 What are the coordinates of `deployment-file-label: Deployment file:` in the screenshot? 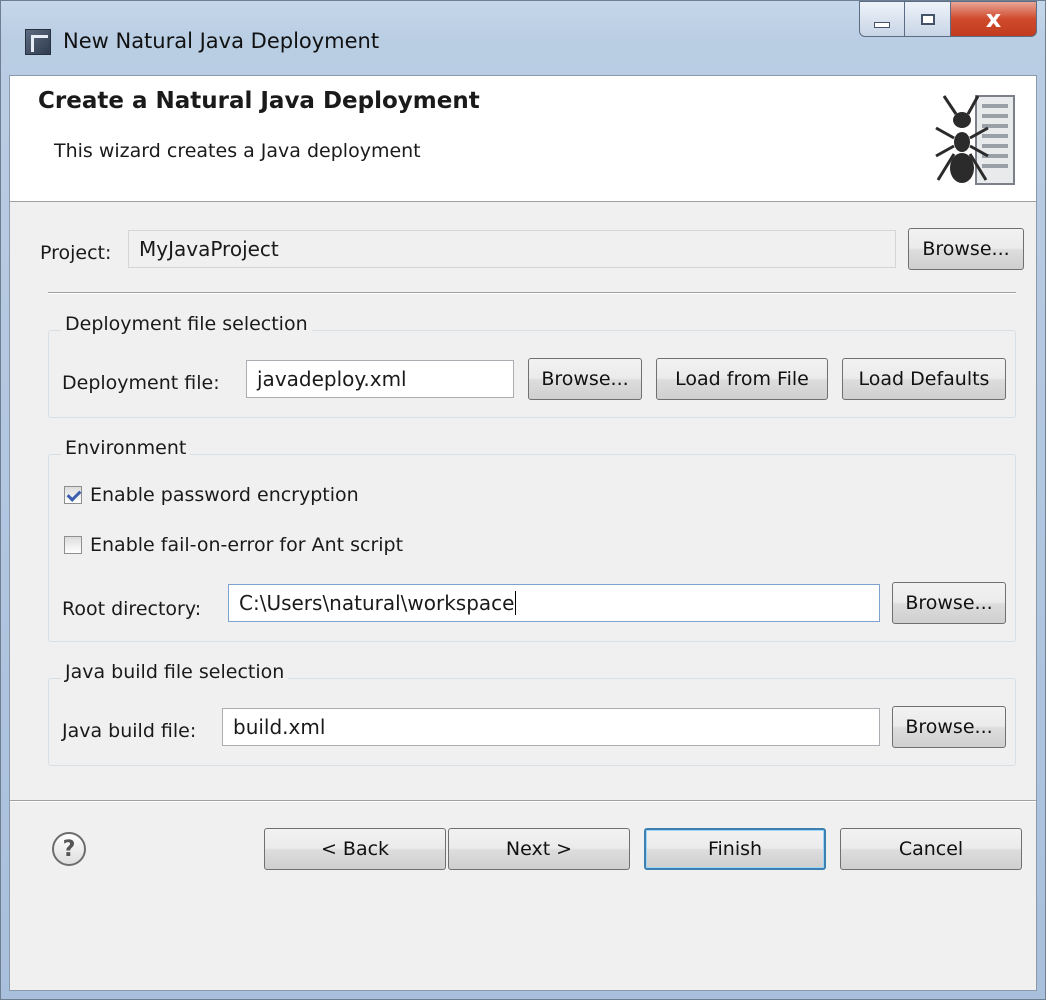 It's located at (141, 383).